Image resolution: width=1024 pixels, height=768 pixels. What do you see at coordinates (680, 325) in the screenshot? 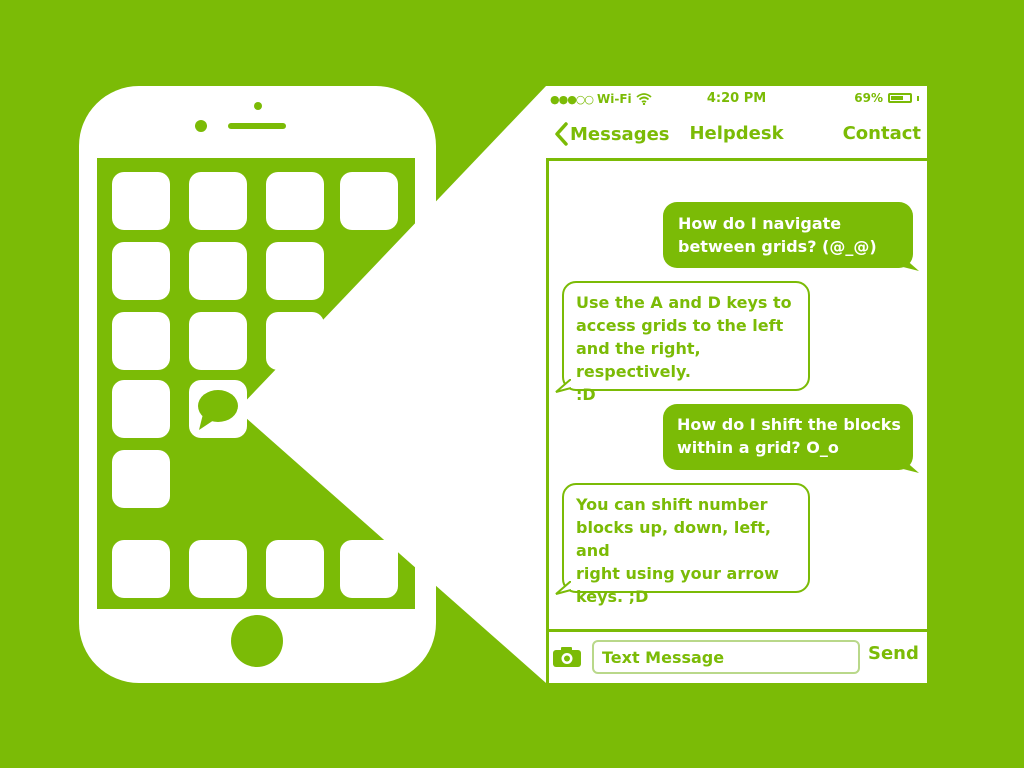
I see `message-line: access grids to the left` at bounding box center [680, 325].